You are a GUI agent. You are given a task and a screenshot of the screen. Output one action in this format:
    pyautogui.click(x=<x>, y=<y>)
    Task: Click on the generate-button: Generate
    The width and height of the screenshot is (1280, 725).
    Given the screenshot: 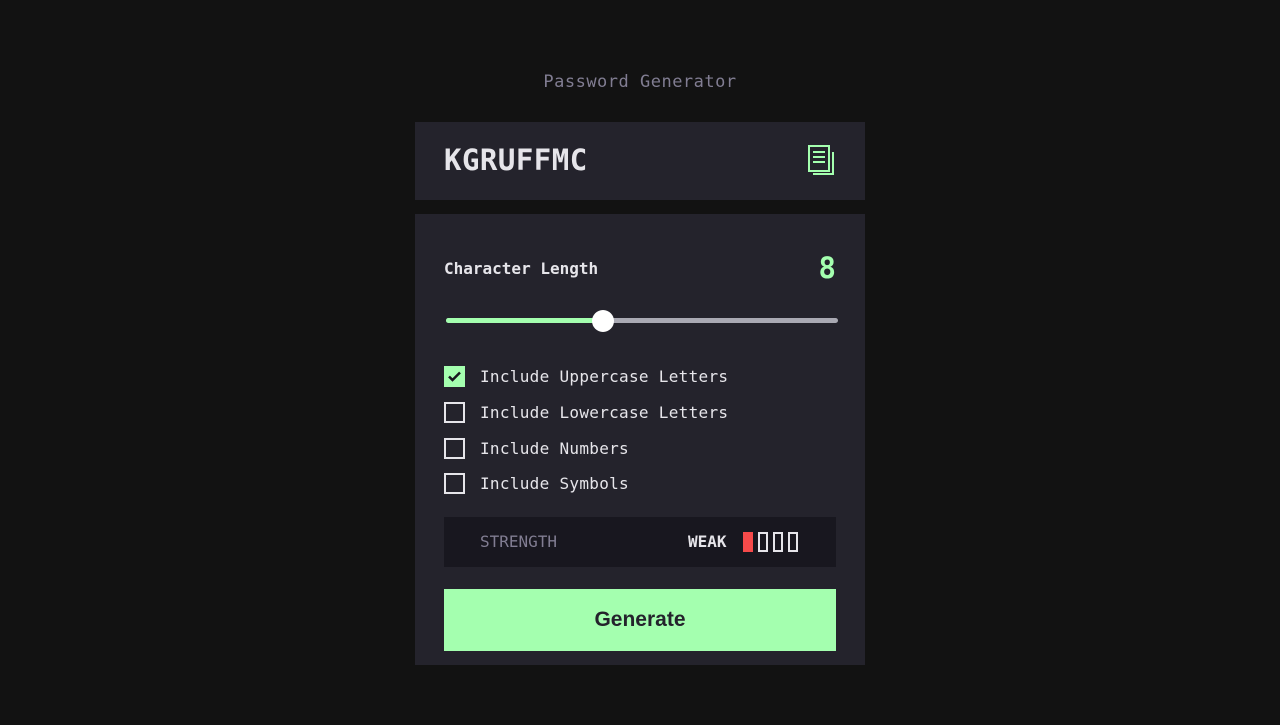 What is the action you would take?
    pyautogui.click(x=640, y=620)
    